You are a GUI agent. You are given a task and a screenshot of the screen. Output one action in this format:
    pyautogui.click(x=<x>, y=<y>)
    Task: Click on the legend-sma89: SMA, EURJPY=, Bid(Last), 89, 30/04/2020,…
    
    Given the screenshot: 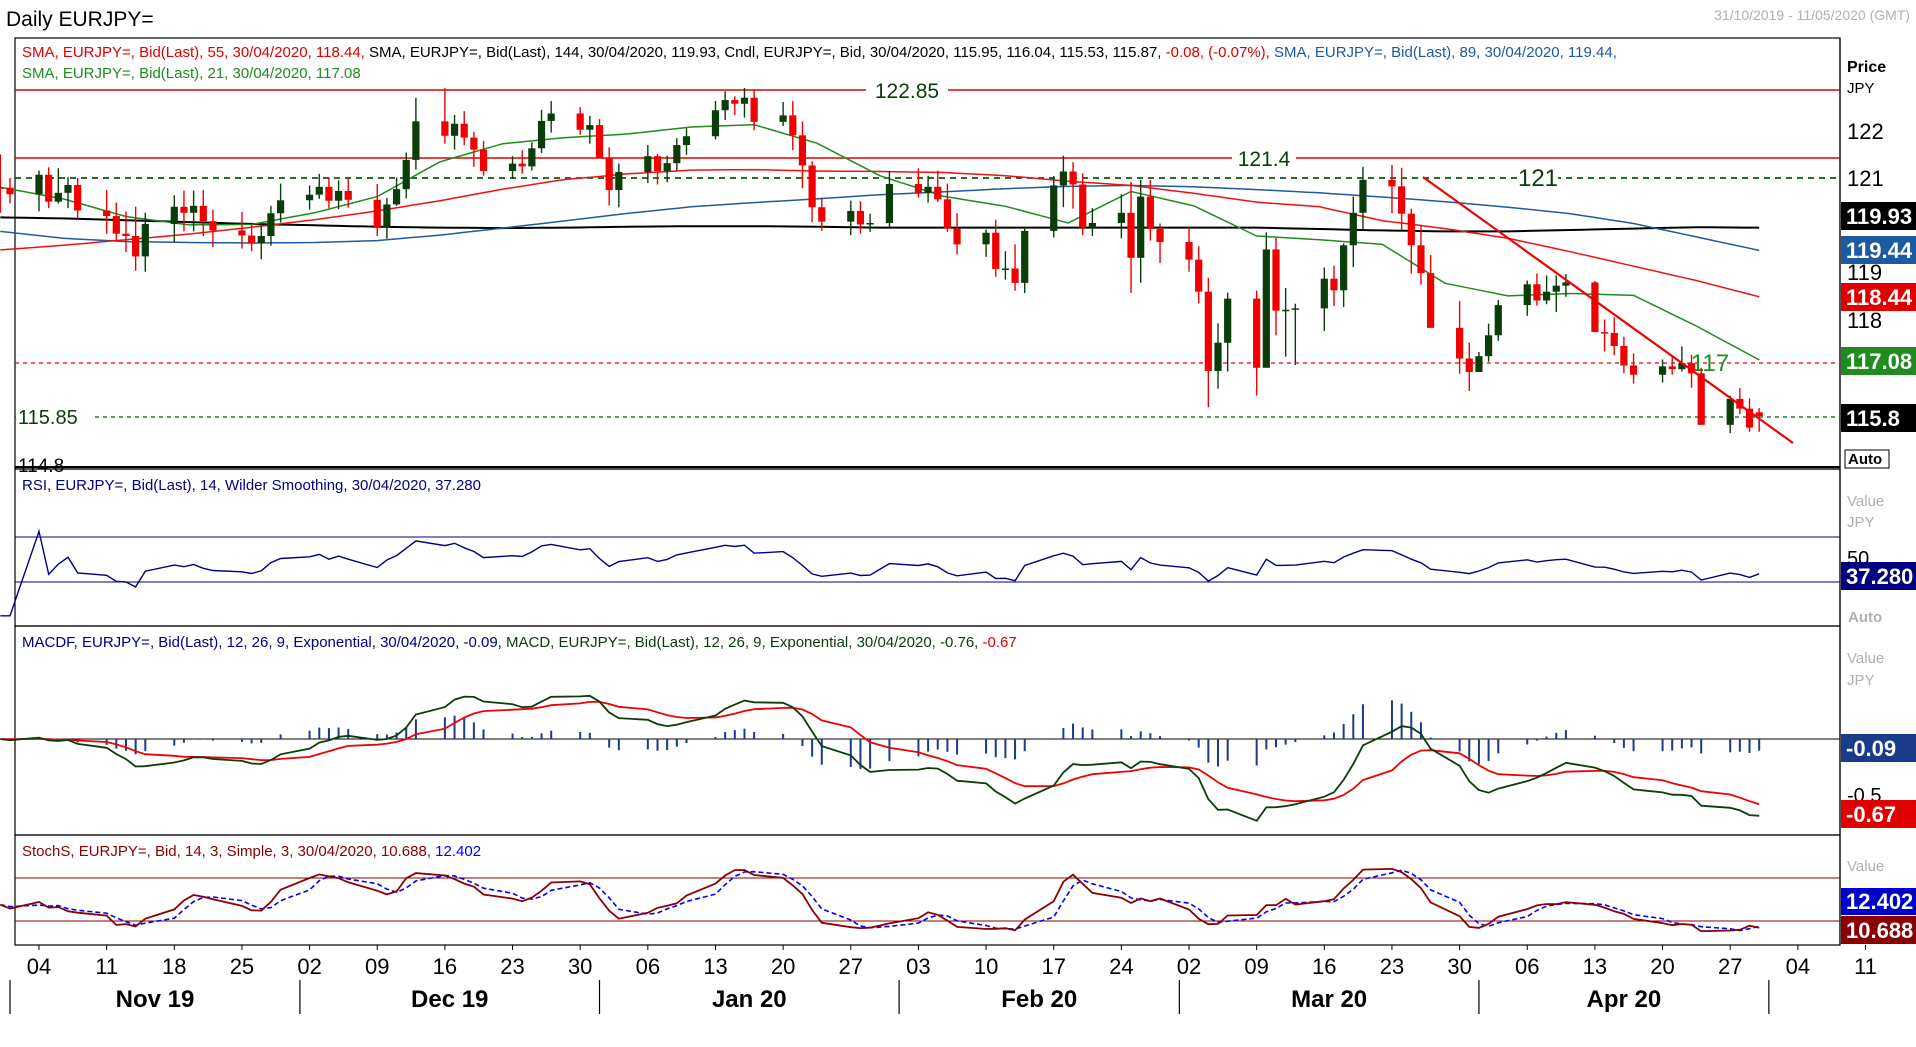 What is the action you would take?
    pyautogui.click(x=1445, y=52)
    